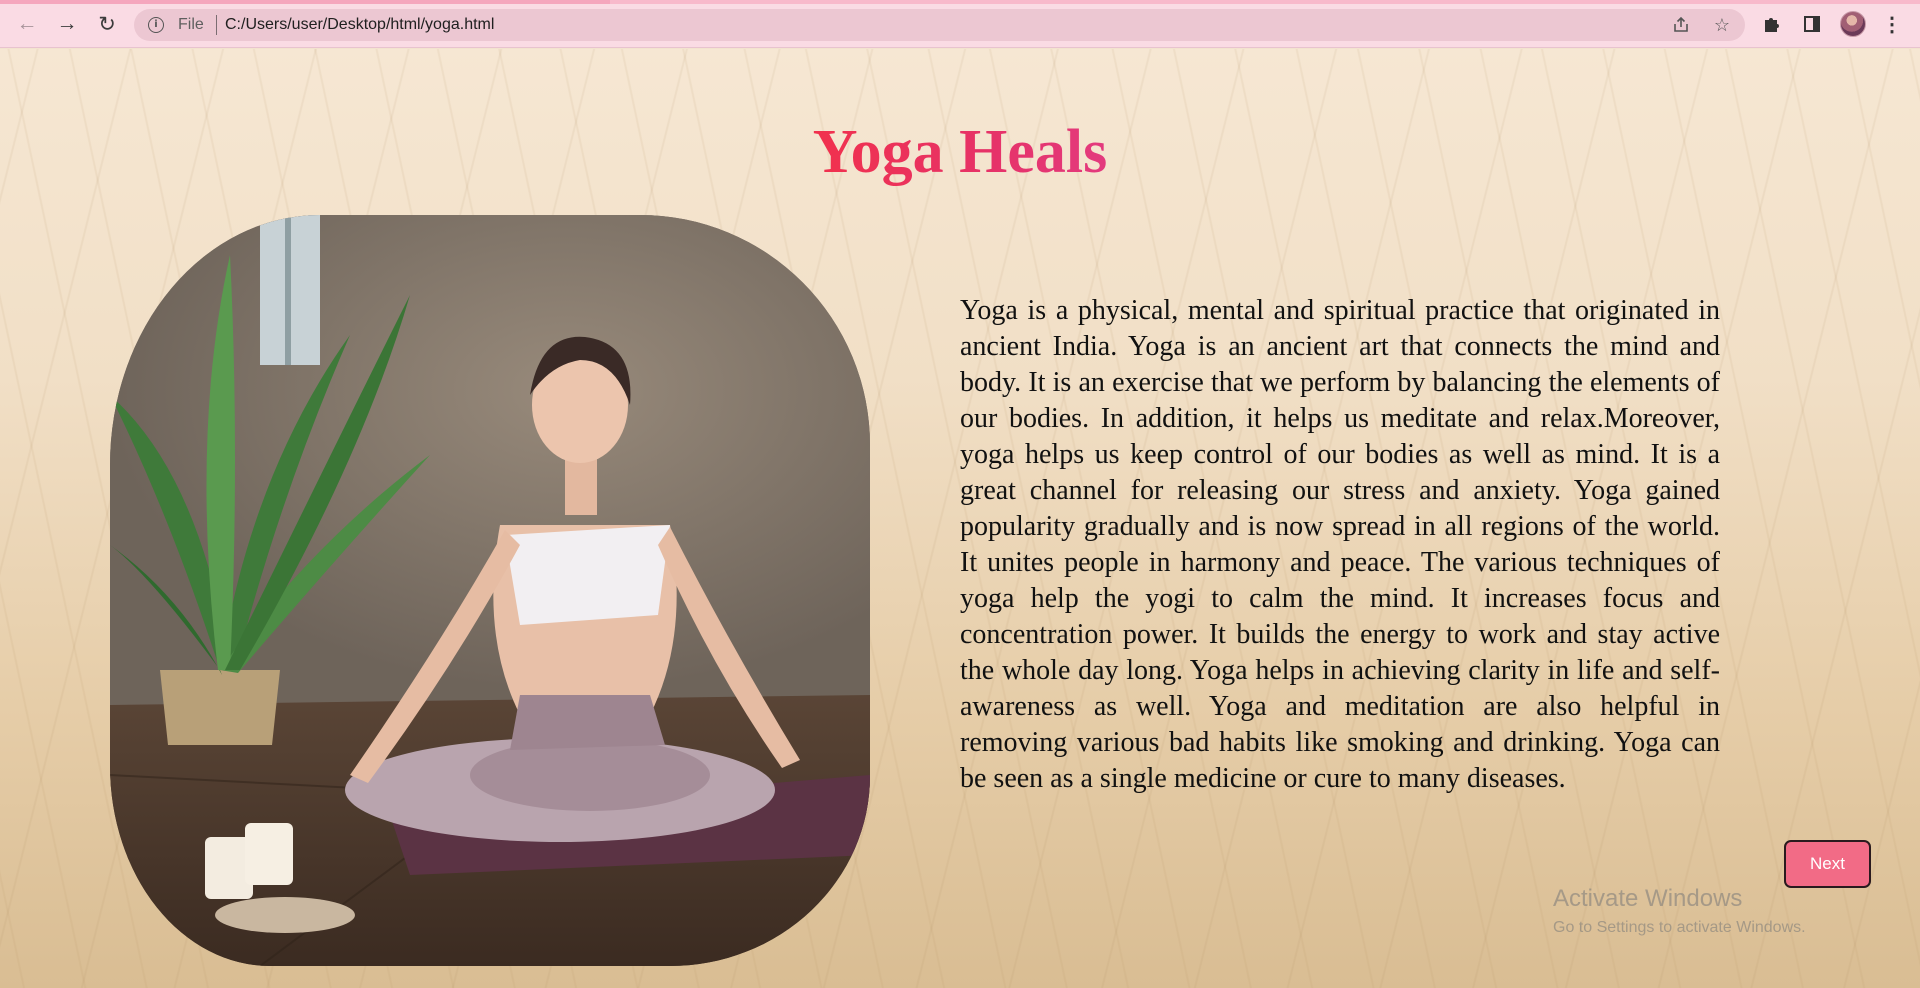 The width and height of the screenshot is (1920, 988). I want to click on side-panel-icon, so click(1812, 24).